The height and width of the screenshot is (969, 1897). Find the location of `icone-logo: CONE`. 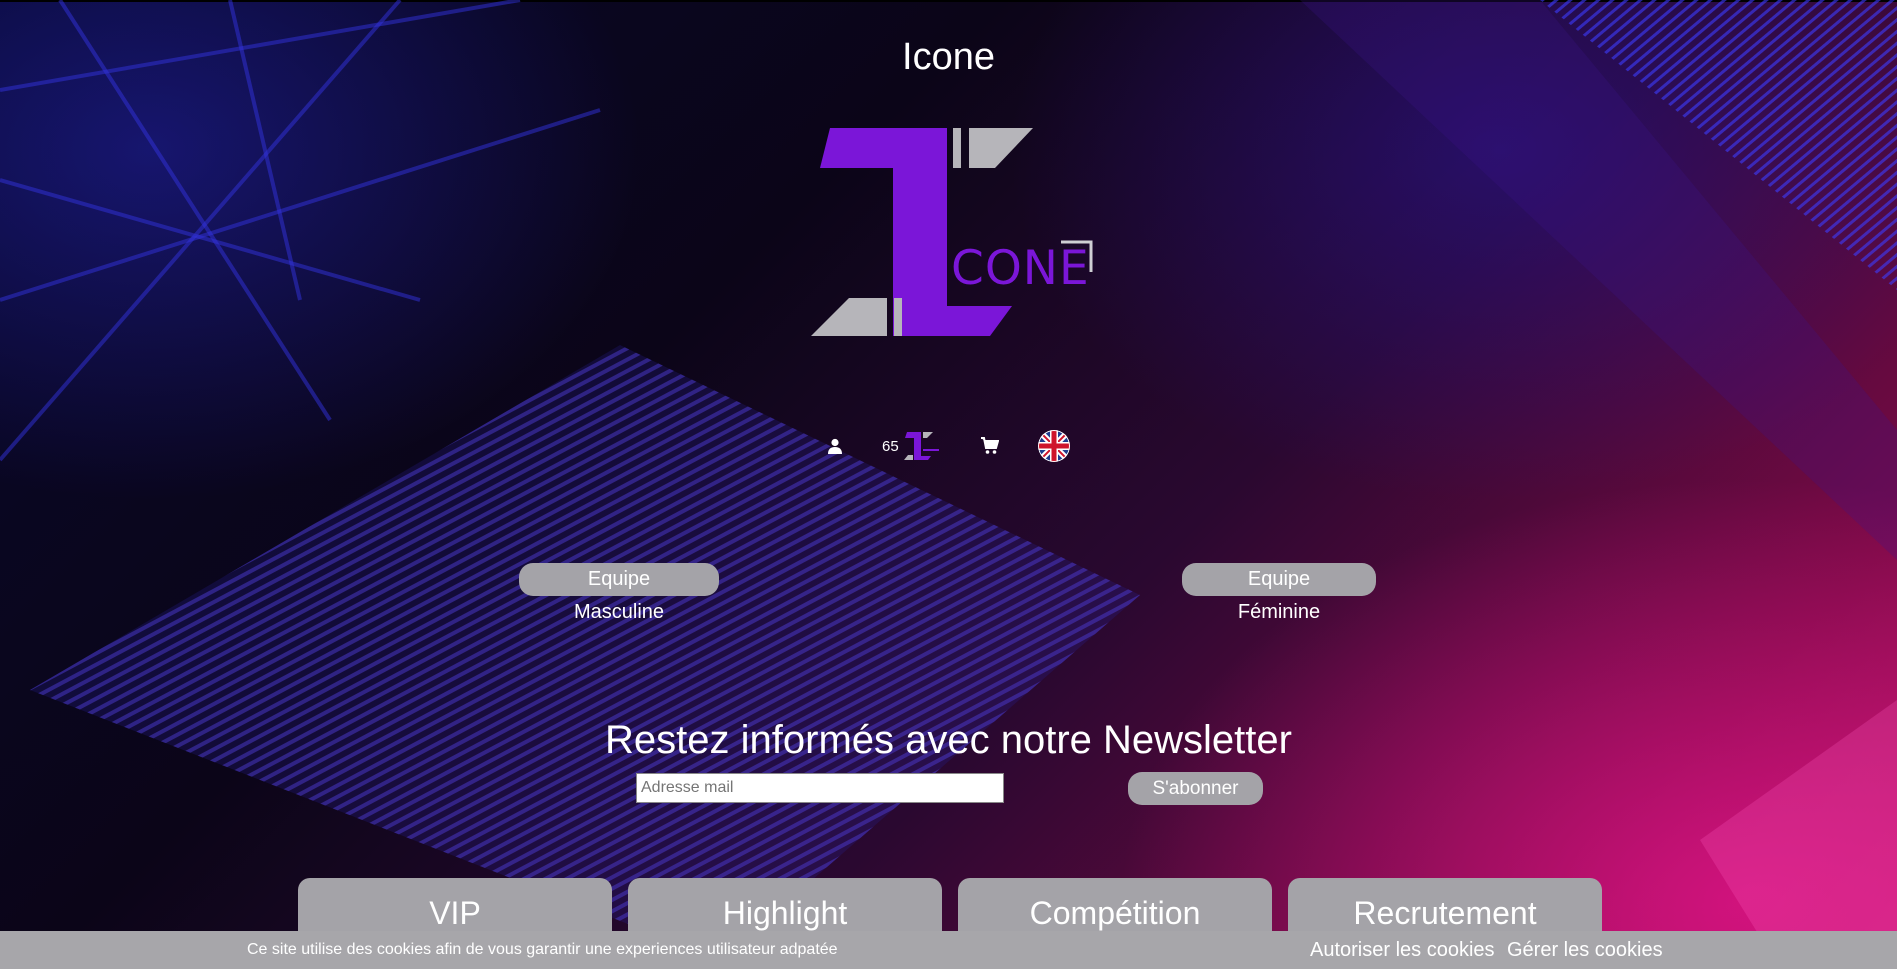

icone-logo: CONE is located at coordinates (950, 232).